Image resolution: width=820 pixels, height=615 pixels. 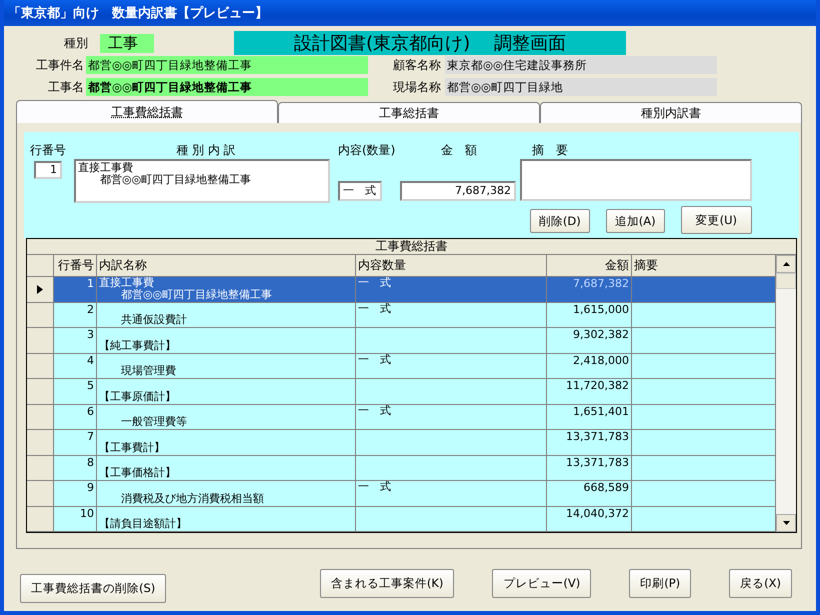 I want to click on table-cell-text: 共通仮設費計, so click(x=154, y=320).